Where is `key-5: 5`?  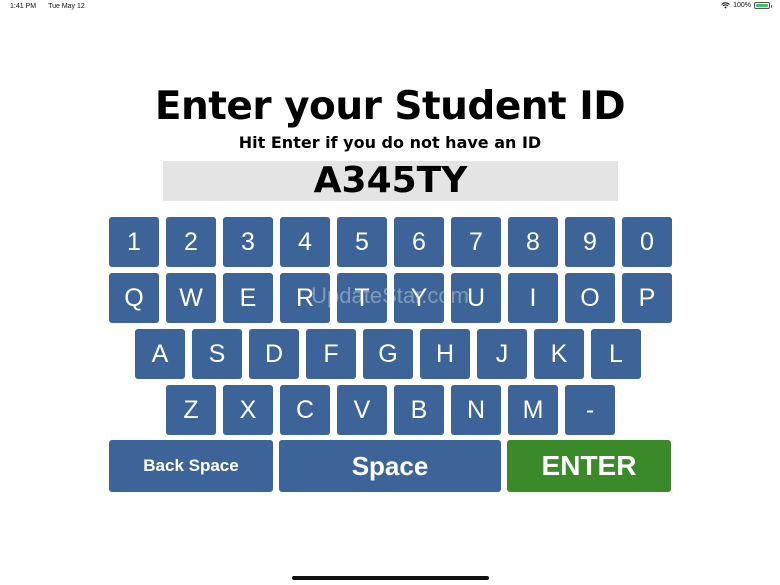
key-5: 5 is located at coordinates (362, 242).